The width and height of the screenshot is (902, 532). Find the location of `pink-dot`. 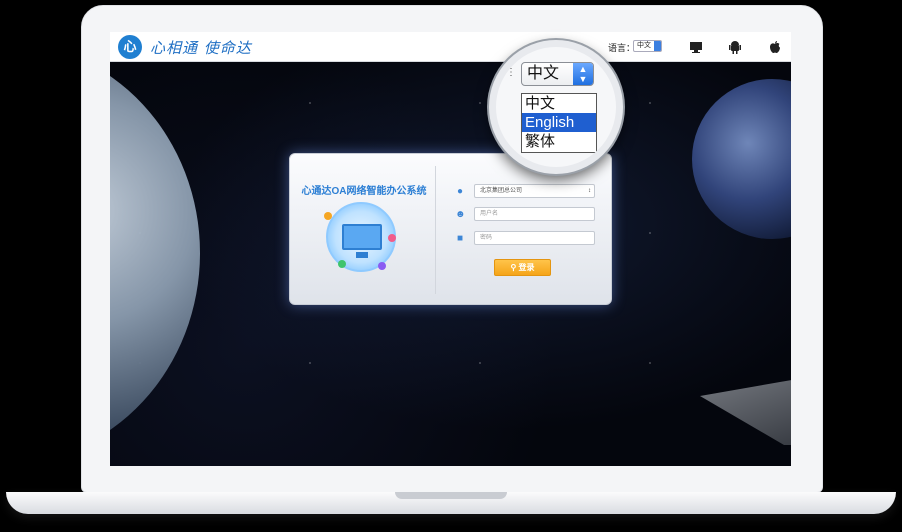

pink-dot is located at coordinates (392, 238).